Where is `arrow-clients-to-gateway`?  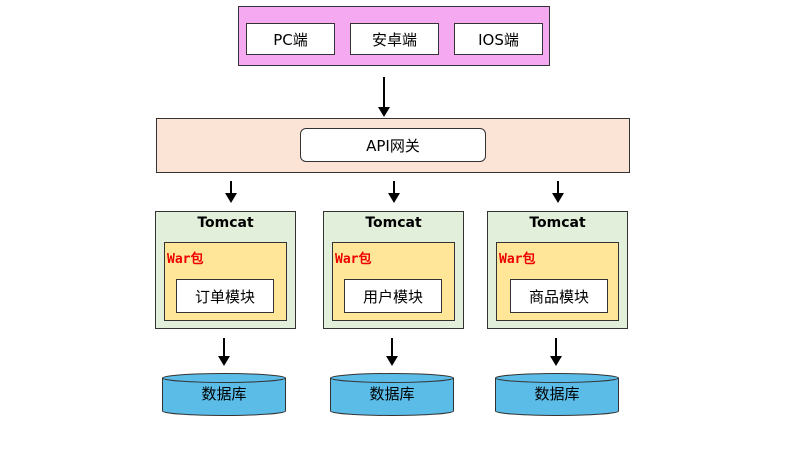 arrow-clients-to-gateway is located at coordinates (384, 97).